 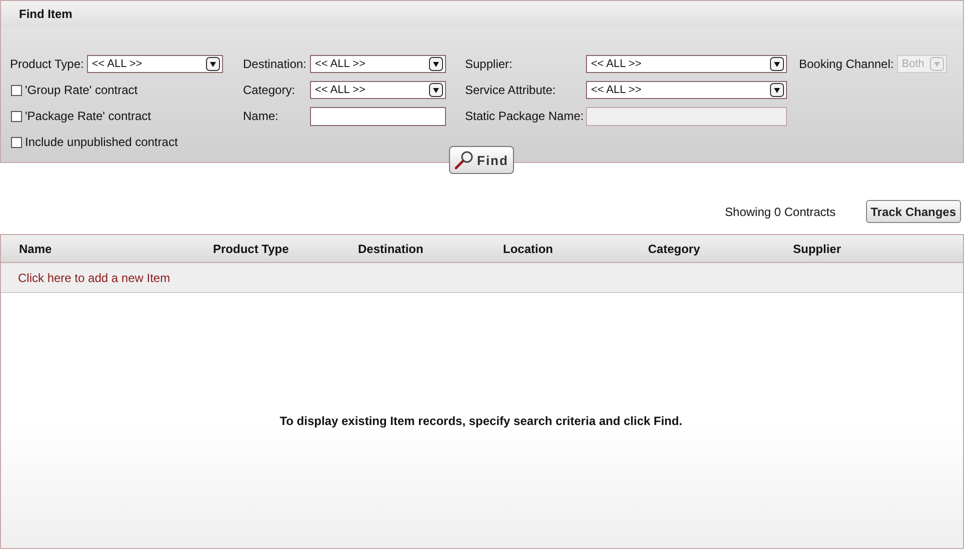 I want to click on field-label: Supplier:, so click(x=489, y=64).